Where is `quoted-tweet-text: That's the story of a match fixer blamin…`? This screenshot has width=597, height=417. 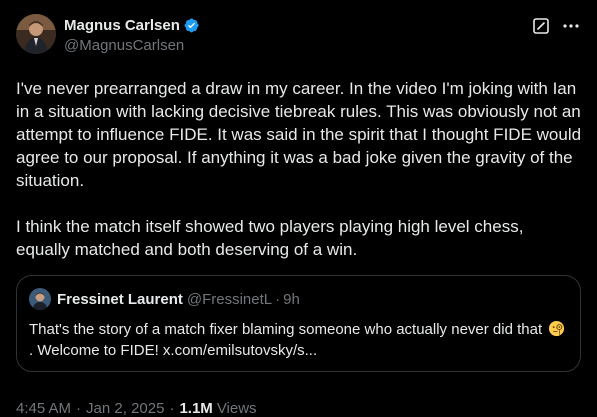
quoted-tweet-text: That's the story of a match fixer blamin… is located at coordinates (298, 340).